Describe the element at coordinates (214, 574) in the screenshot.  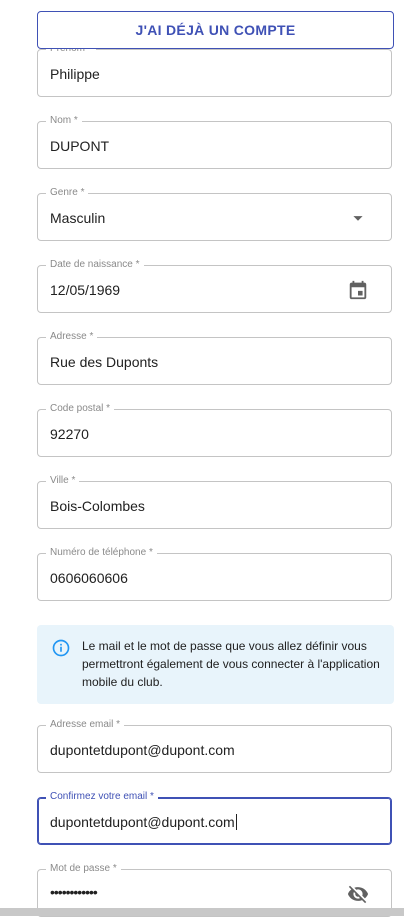
I see `telephone-field: Numéro de téléphone * 0606060606` at that location.